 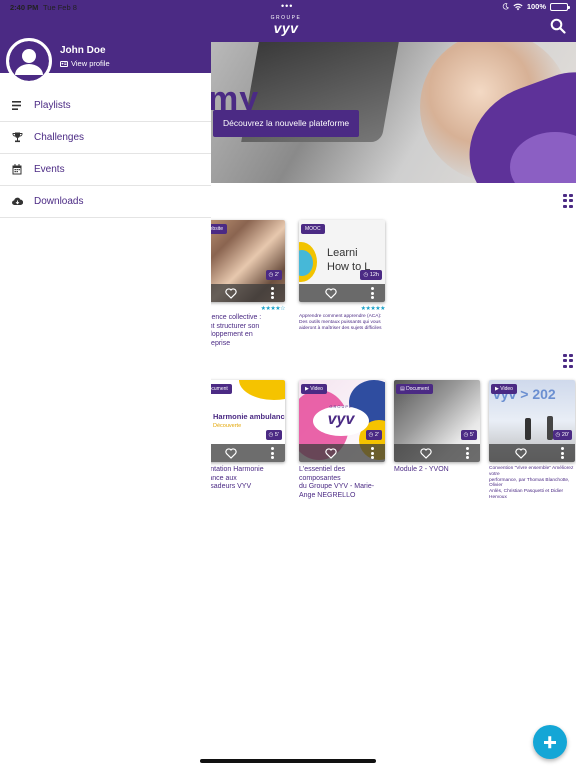 I want to click on thumb-title: Harmonie ambulance, so click(x=249, y=416).